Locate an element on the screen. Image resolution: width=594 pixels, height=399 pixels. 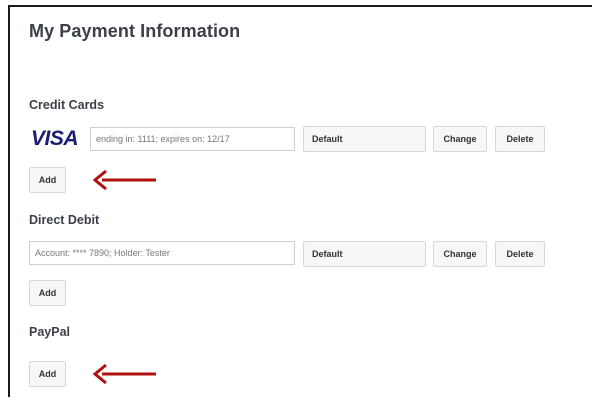
direct-debit-field: Account: **** 7890; Holder: Tester is located at coordinates (162, 253).